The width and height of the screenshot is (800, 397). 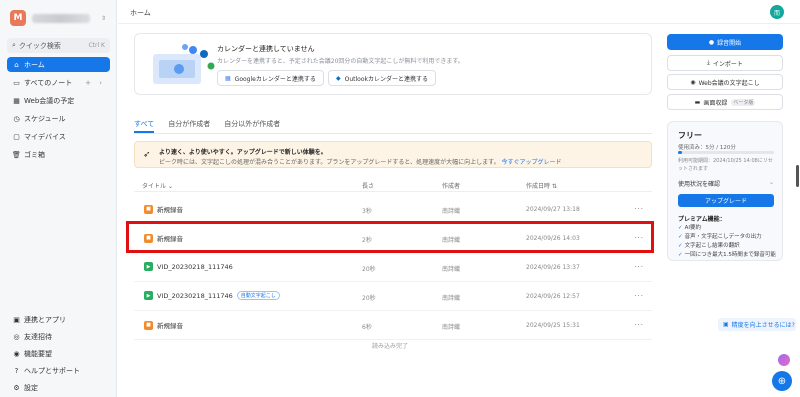 What do you see at coordinates (58, 18) in the screenshot?
I see `workspace-switcher: M ⇕` at bounding box center [58, 18].